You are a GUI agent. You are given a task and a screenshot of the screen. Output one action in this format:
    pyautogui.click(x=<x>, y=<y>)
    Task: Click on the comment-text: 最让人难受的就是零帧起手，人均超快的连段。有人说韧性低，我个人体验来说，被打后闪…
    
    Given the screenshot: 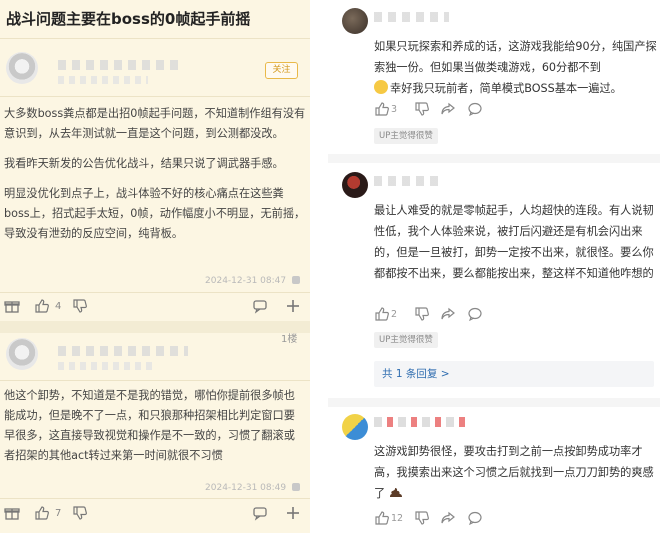 What is the action you would take?
    pyautogui.click(x=514, y=242)
    